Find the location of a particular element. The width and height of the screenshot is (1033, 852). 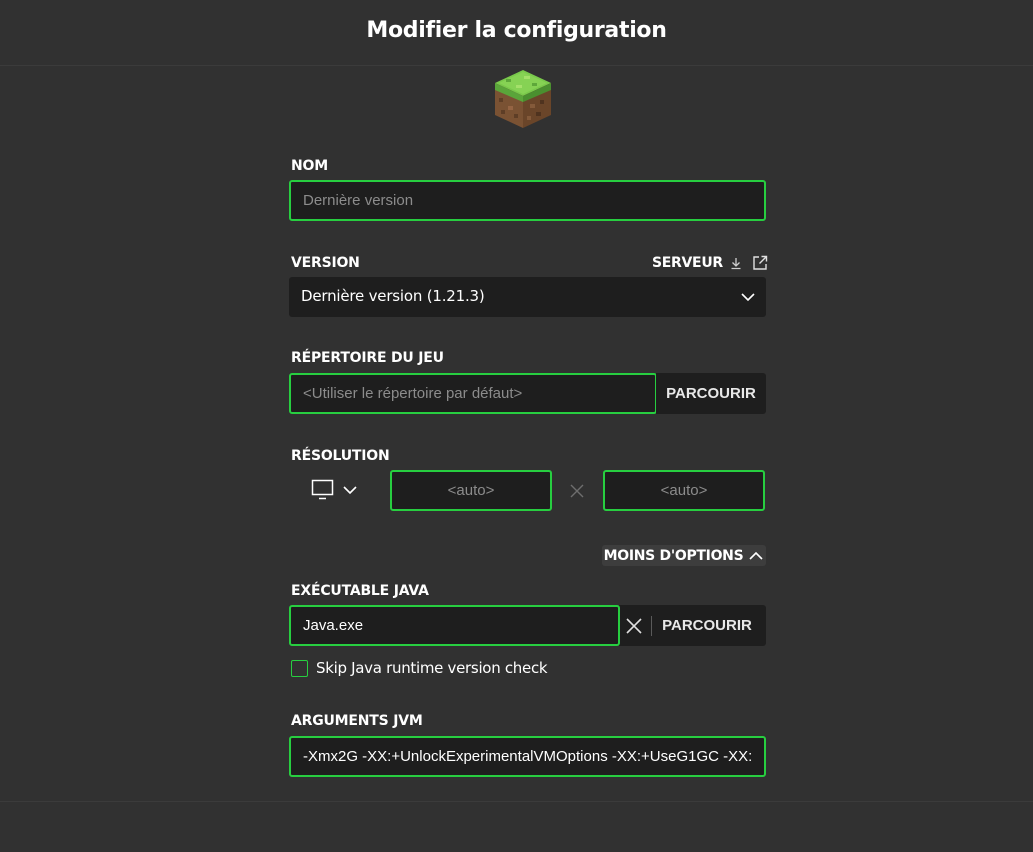

external-link-icon is located at coordinates (760, 263).